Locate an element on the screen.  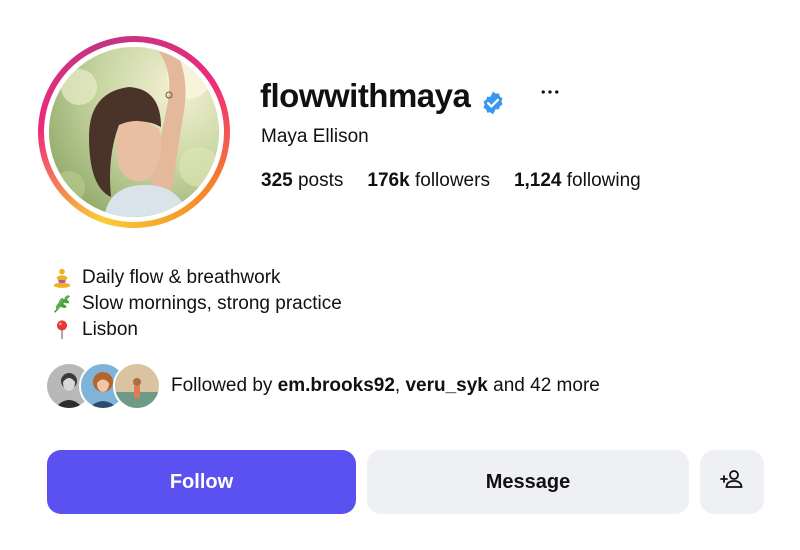
bio-line: Slow mornings, strong practice is located at coordinates (196, 304).